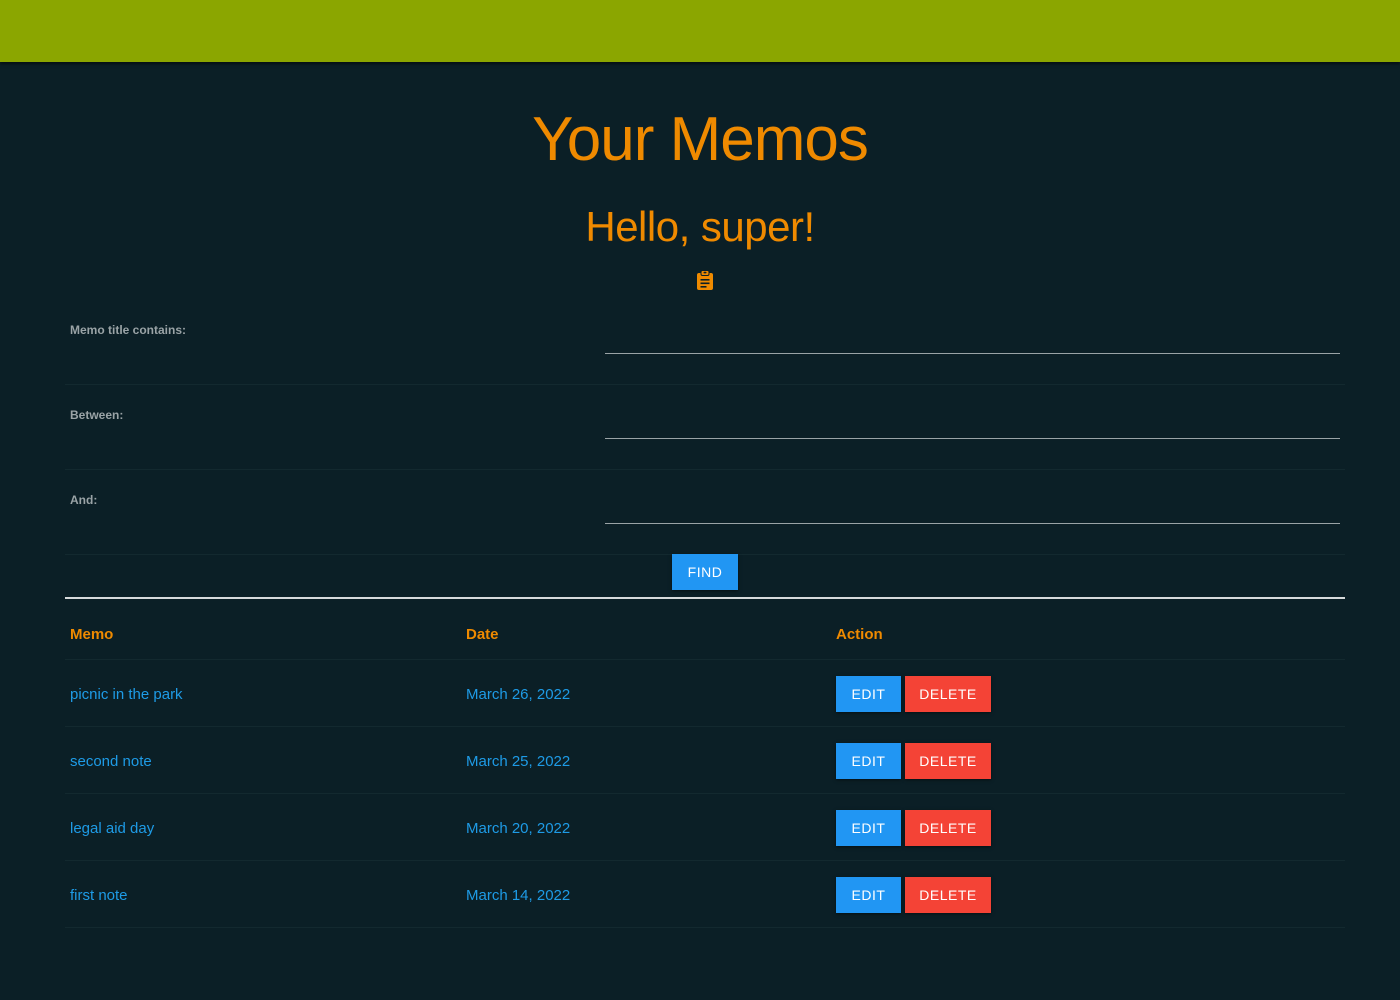 Image resolution: width=1400 pixels, height=1000 pixels. I want to click on filter-row-title: Memo title contains:, so click(705, 342).